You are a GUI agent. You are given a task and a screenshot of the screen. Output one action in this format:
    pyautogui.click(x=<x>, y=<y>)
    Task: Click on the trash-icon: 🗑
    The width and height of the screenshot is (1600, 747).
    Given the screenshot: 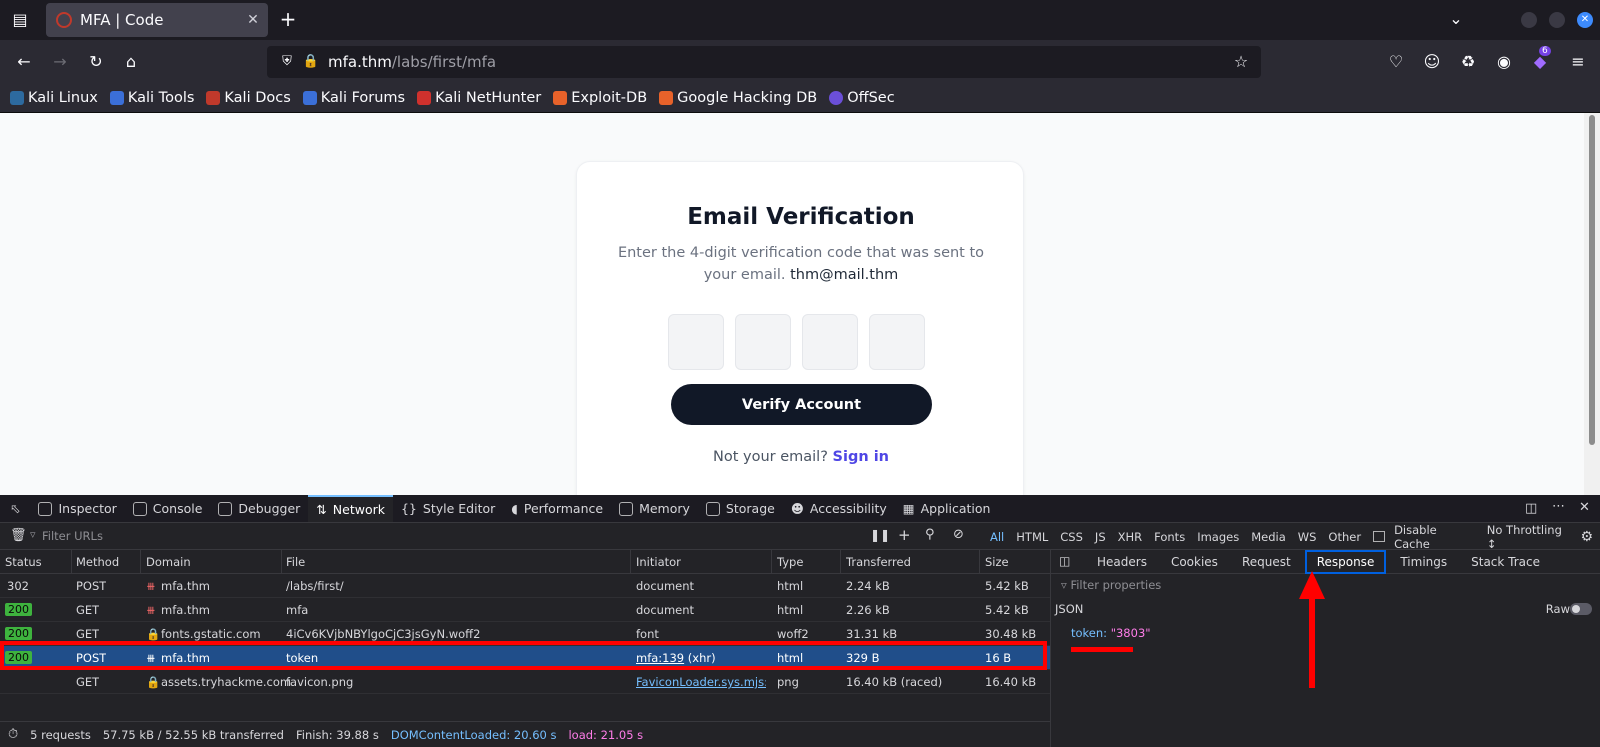 What is the action you would take?
    pyautogui.click(x=18, y=535)
    